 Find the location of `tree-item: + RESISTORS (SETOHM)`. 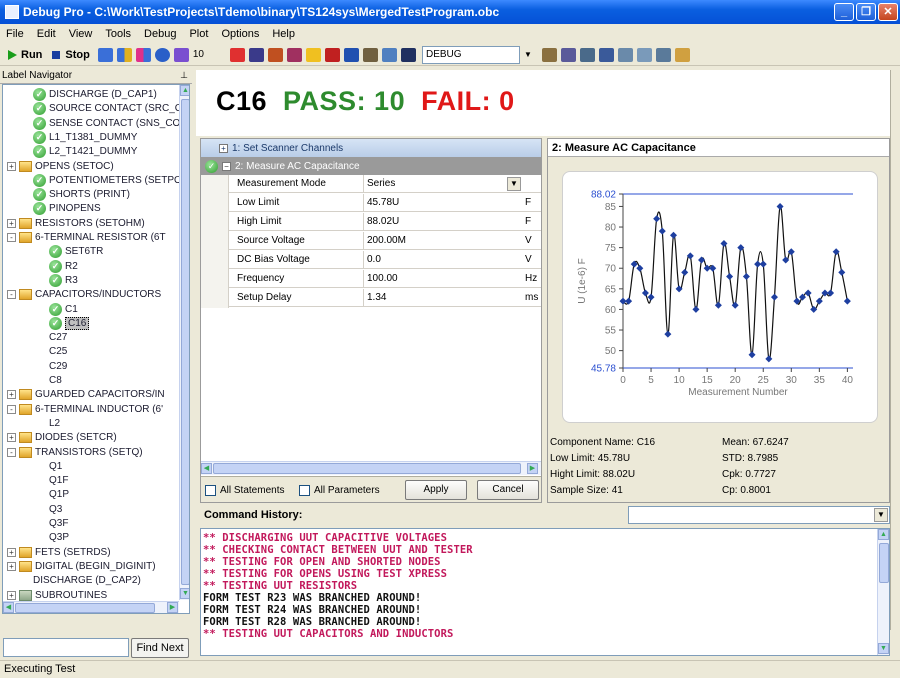

tree-item: + RESISTORS (SETOHM) is located at coordinates (76, 223).